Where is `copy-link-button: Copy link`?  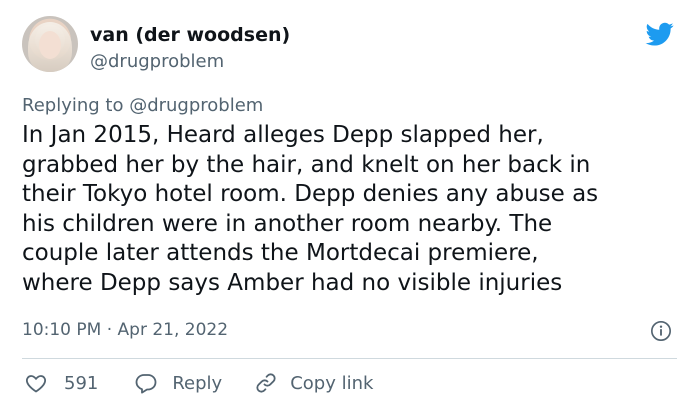
copy-link-button: Copy link is located at coordinates (313, 383).